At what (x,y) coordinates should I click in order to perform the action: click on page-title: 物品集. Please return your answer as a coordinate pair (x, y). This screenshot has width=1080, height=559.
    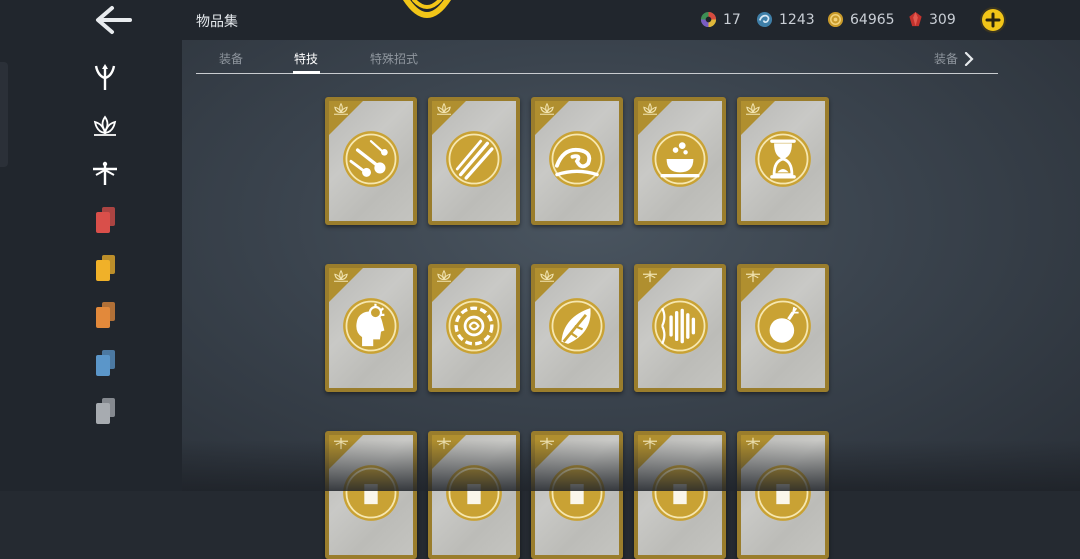
    Looking at the image, I should click on (217, 22).